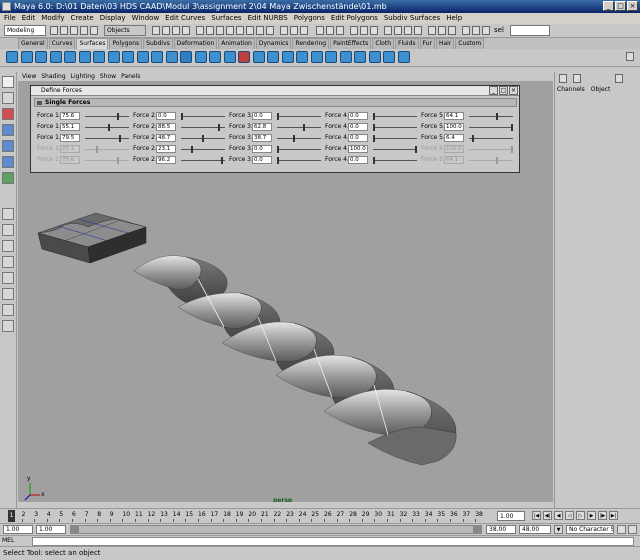  What do you see at coordinates (571, 89) in the screenshot?
I see `channels-tab: Channels` at bounding box center [571, 89].